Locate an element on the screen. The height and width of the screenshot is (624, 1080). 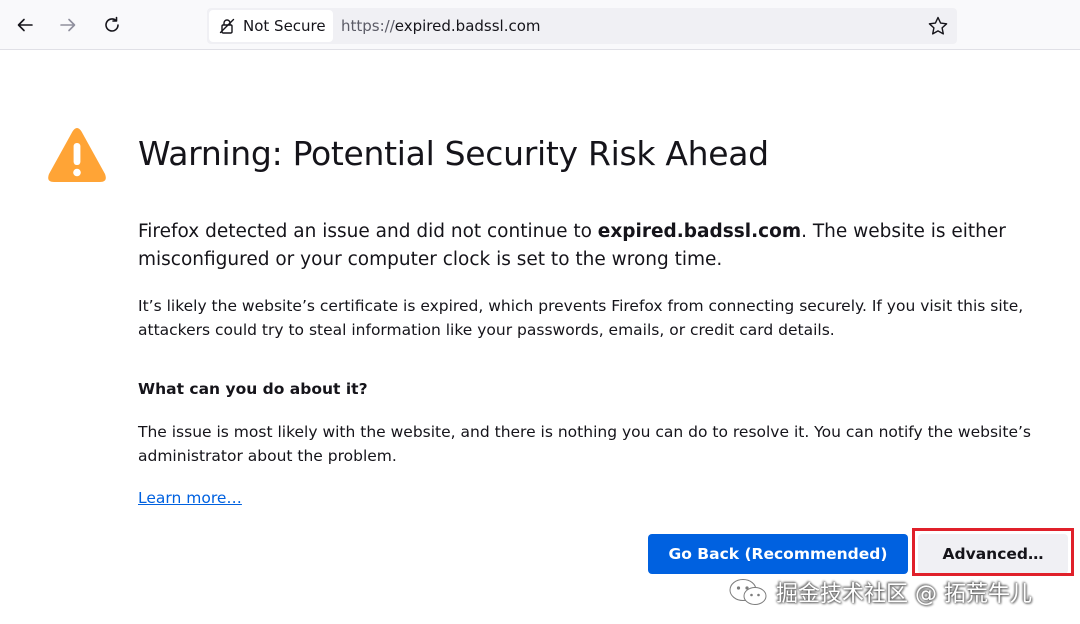
arrow-left-icon is located at coordinates (25, 25).